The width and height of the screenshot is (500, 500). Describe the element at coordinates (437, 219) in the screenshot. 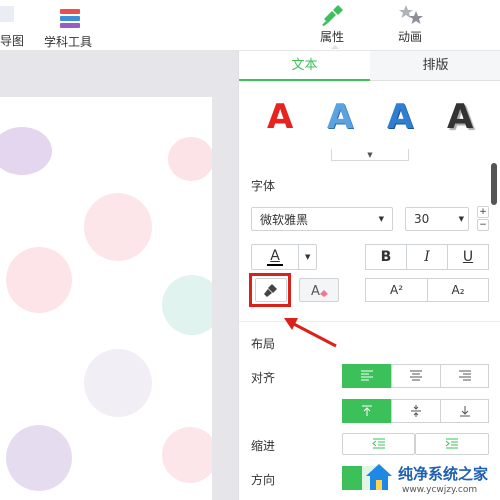

I see `font-size-select: 30 ▼` at that location.